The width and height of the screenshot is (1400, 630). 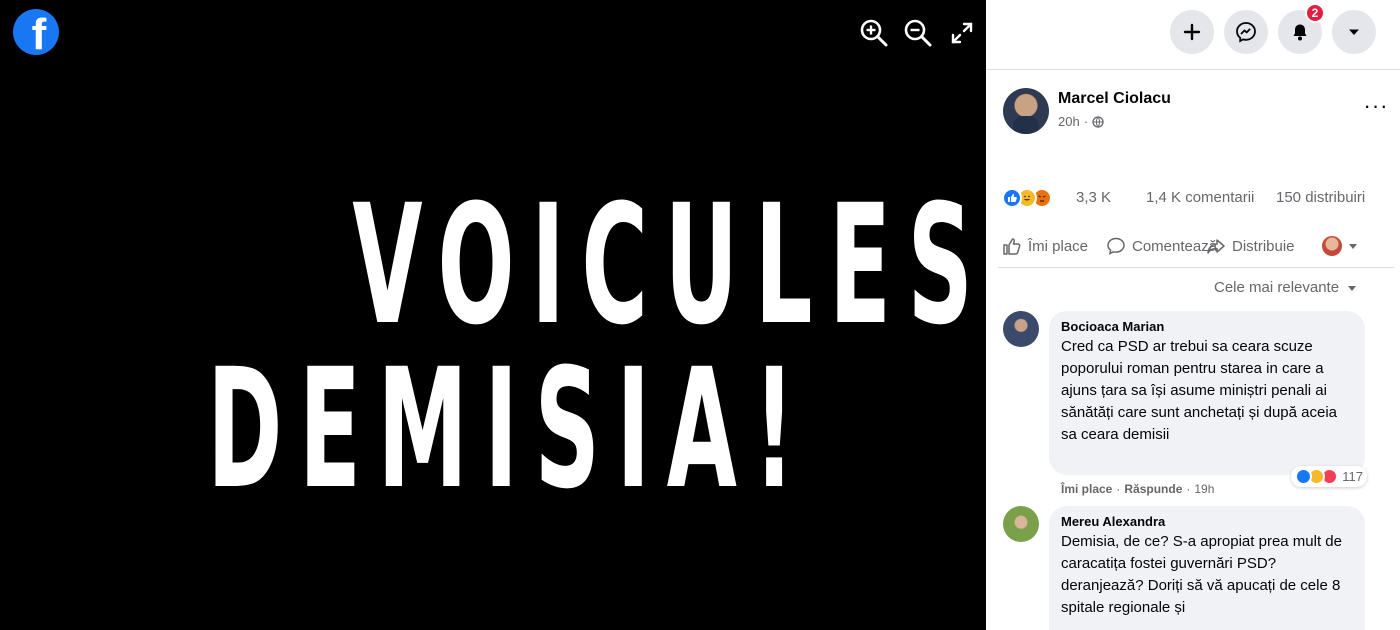 I want to click on share-button: Distribuie, so click(x=1250, y=246).